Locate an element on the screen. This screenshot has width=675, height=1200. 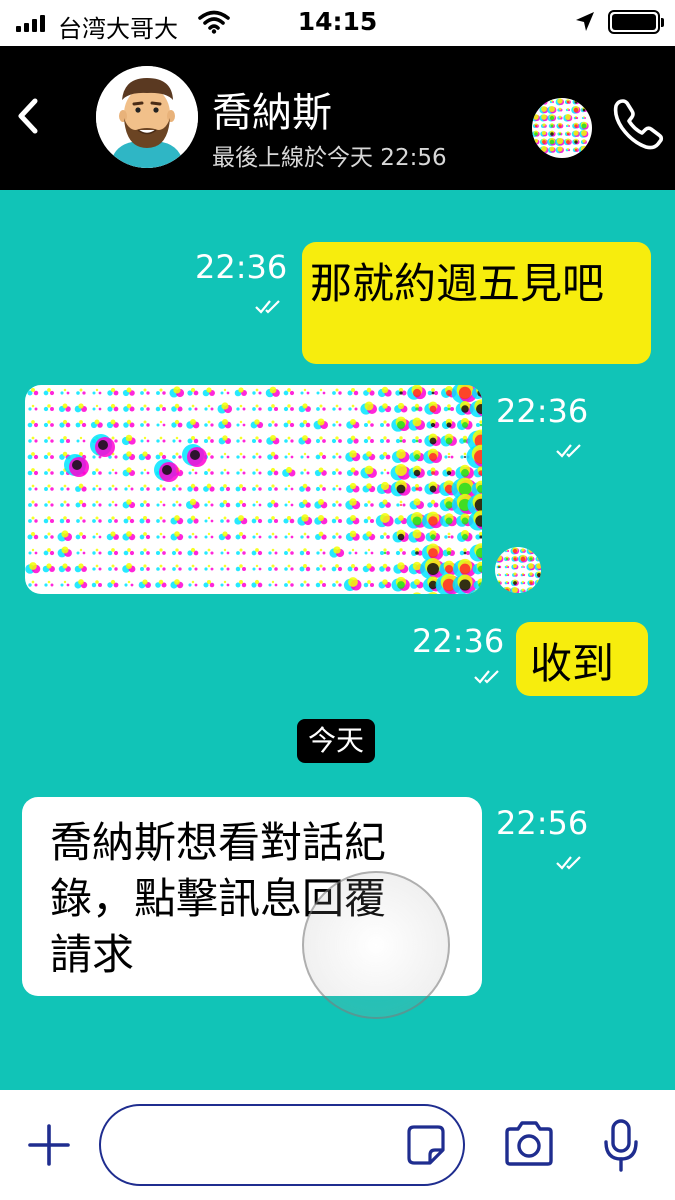
battery-icon is located at coordinates (636, 22).